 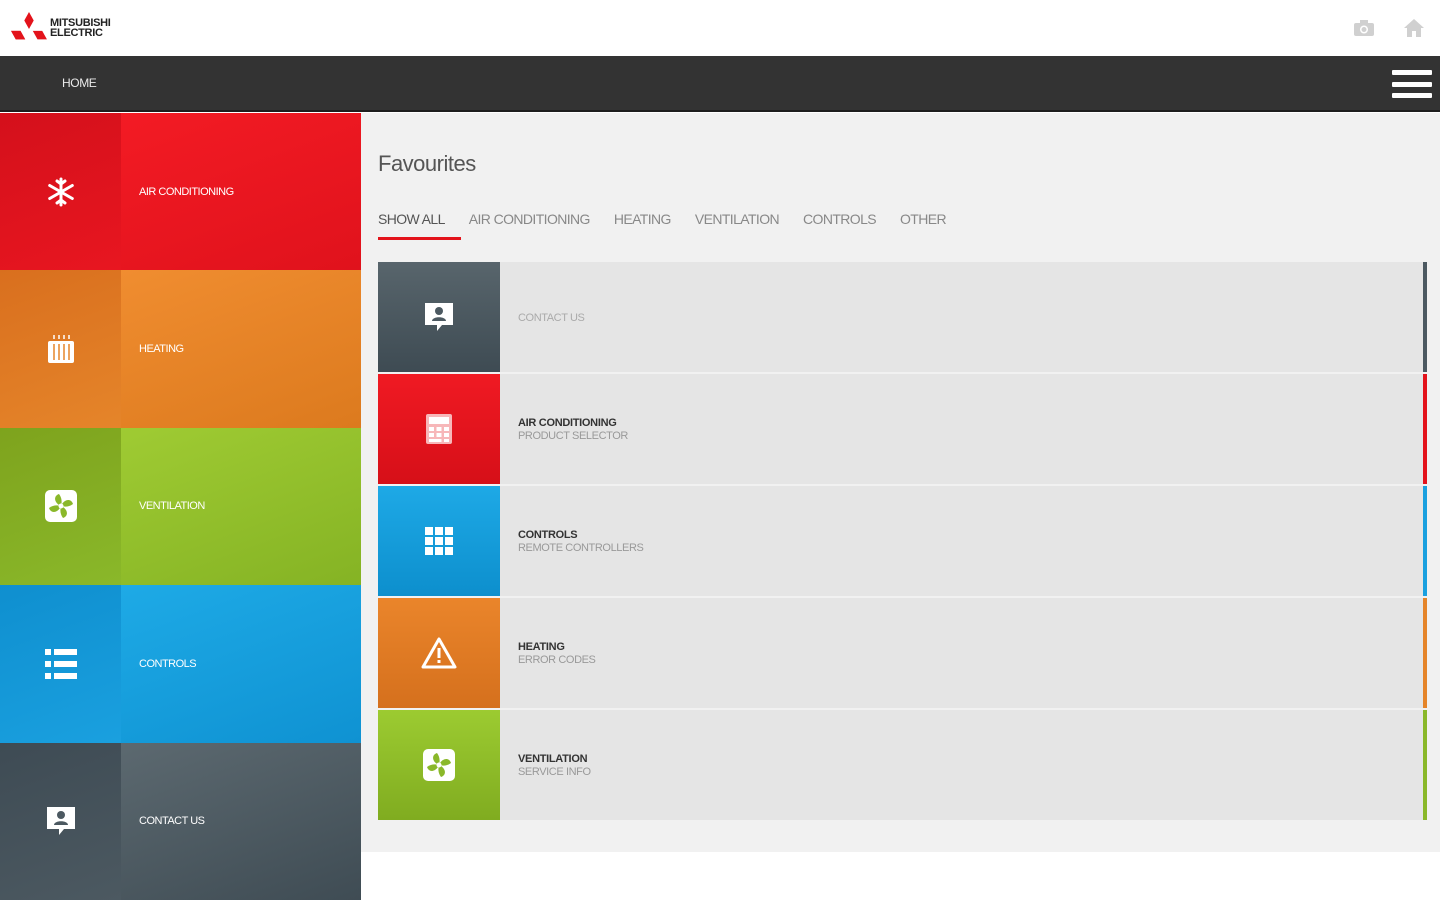 I want to click on tab-air-conditioning: AIR CONDITIONING, so click(x=530, y=225).